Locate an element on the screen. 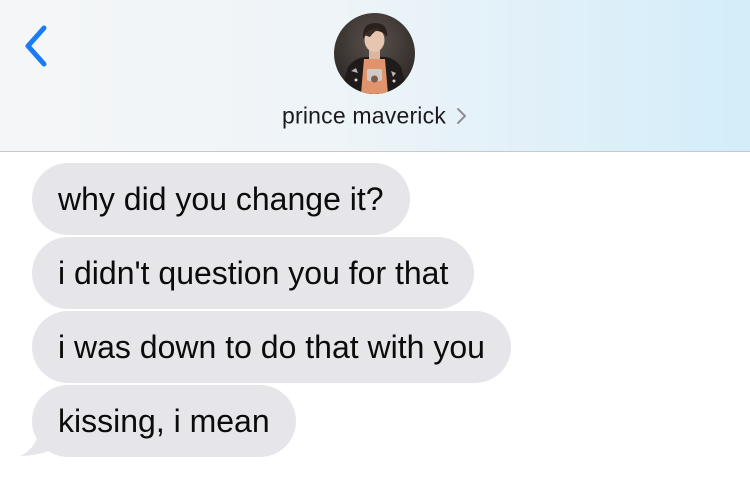  incoming-message-bubble: why did you change it? is located at coordinates (221, 199).